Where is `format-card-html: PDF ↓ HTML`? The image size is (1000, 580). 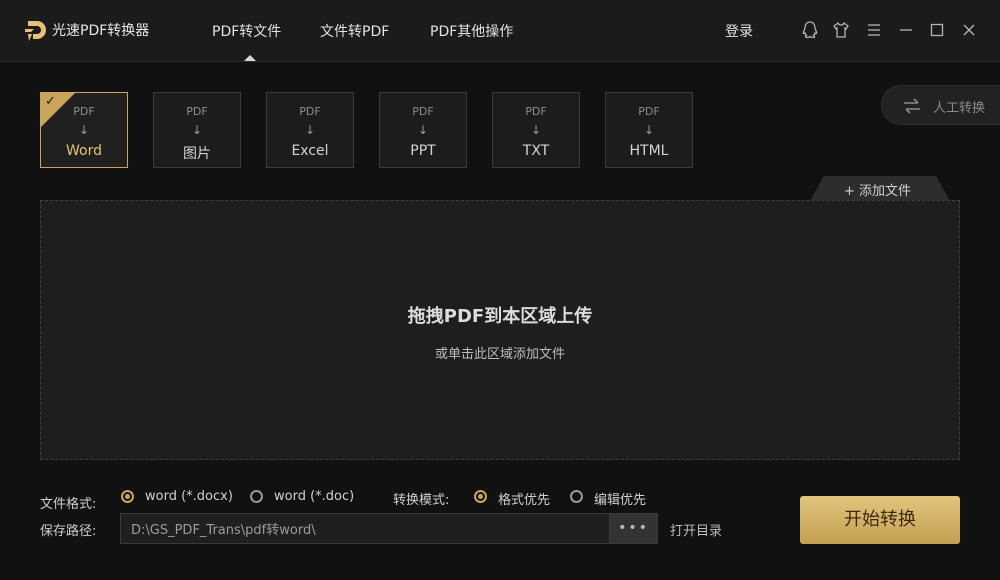
format-card-html: PDF ↓ HTML is located at coordinates (649, 130).